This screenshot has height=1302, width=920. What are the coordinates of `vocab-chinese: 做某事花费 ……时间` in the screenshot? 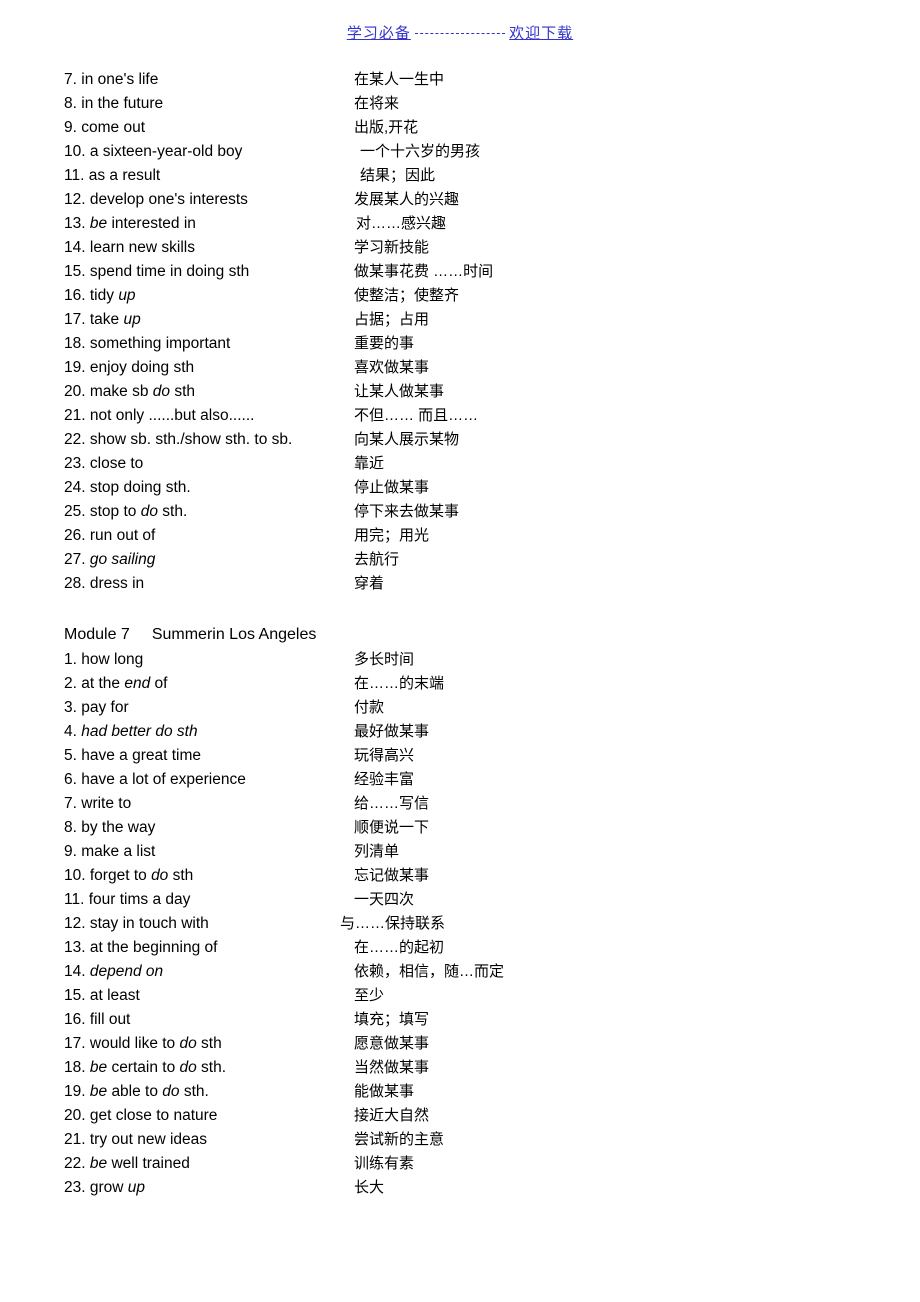 It's located at (424, 271).